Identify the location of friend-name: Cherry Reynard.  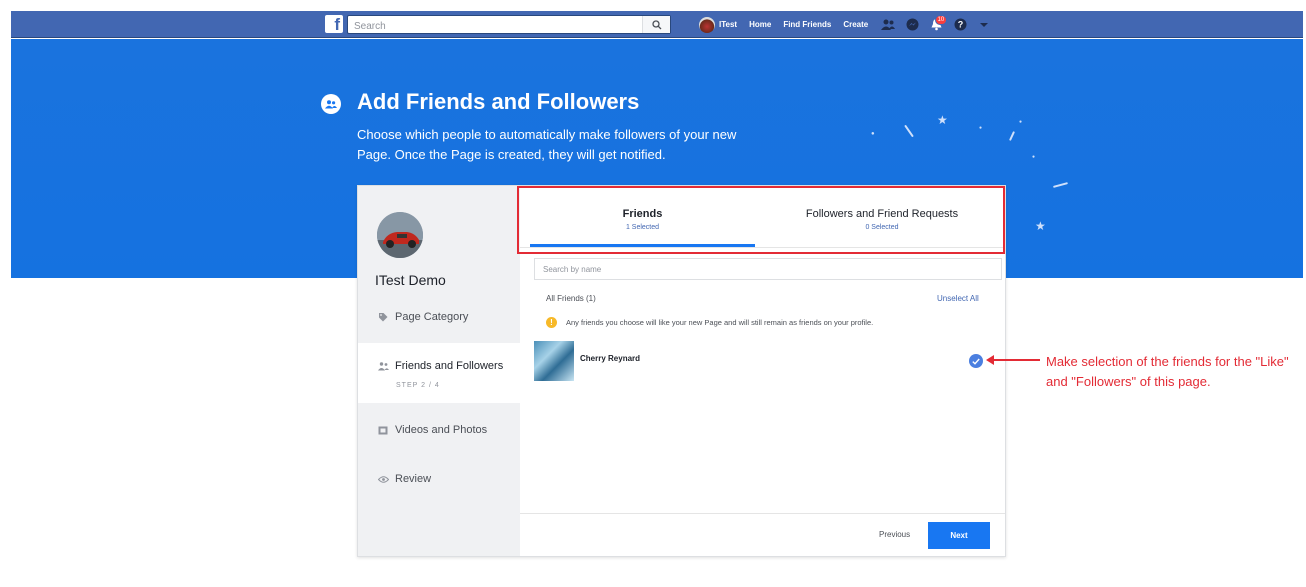
(610, 358).